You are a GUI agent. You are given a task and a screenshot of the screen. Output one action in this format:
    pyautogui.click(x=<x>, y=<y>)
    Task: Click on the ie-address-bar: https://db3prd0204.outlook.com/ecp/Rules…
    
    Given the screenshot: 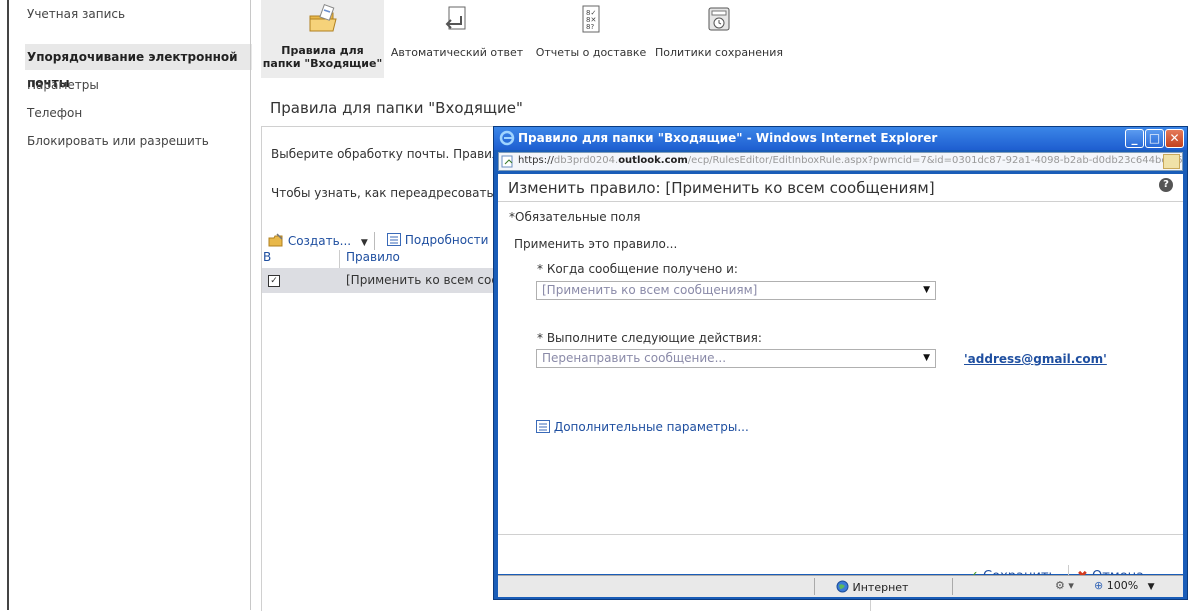 What is the action you would take?
    pyautogui.click(x=840, y=161)
    